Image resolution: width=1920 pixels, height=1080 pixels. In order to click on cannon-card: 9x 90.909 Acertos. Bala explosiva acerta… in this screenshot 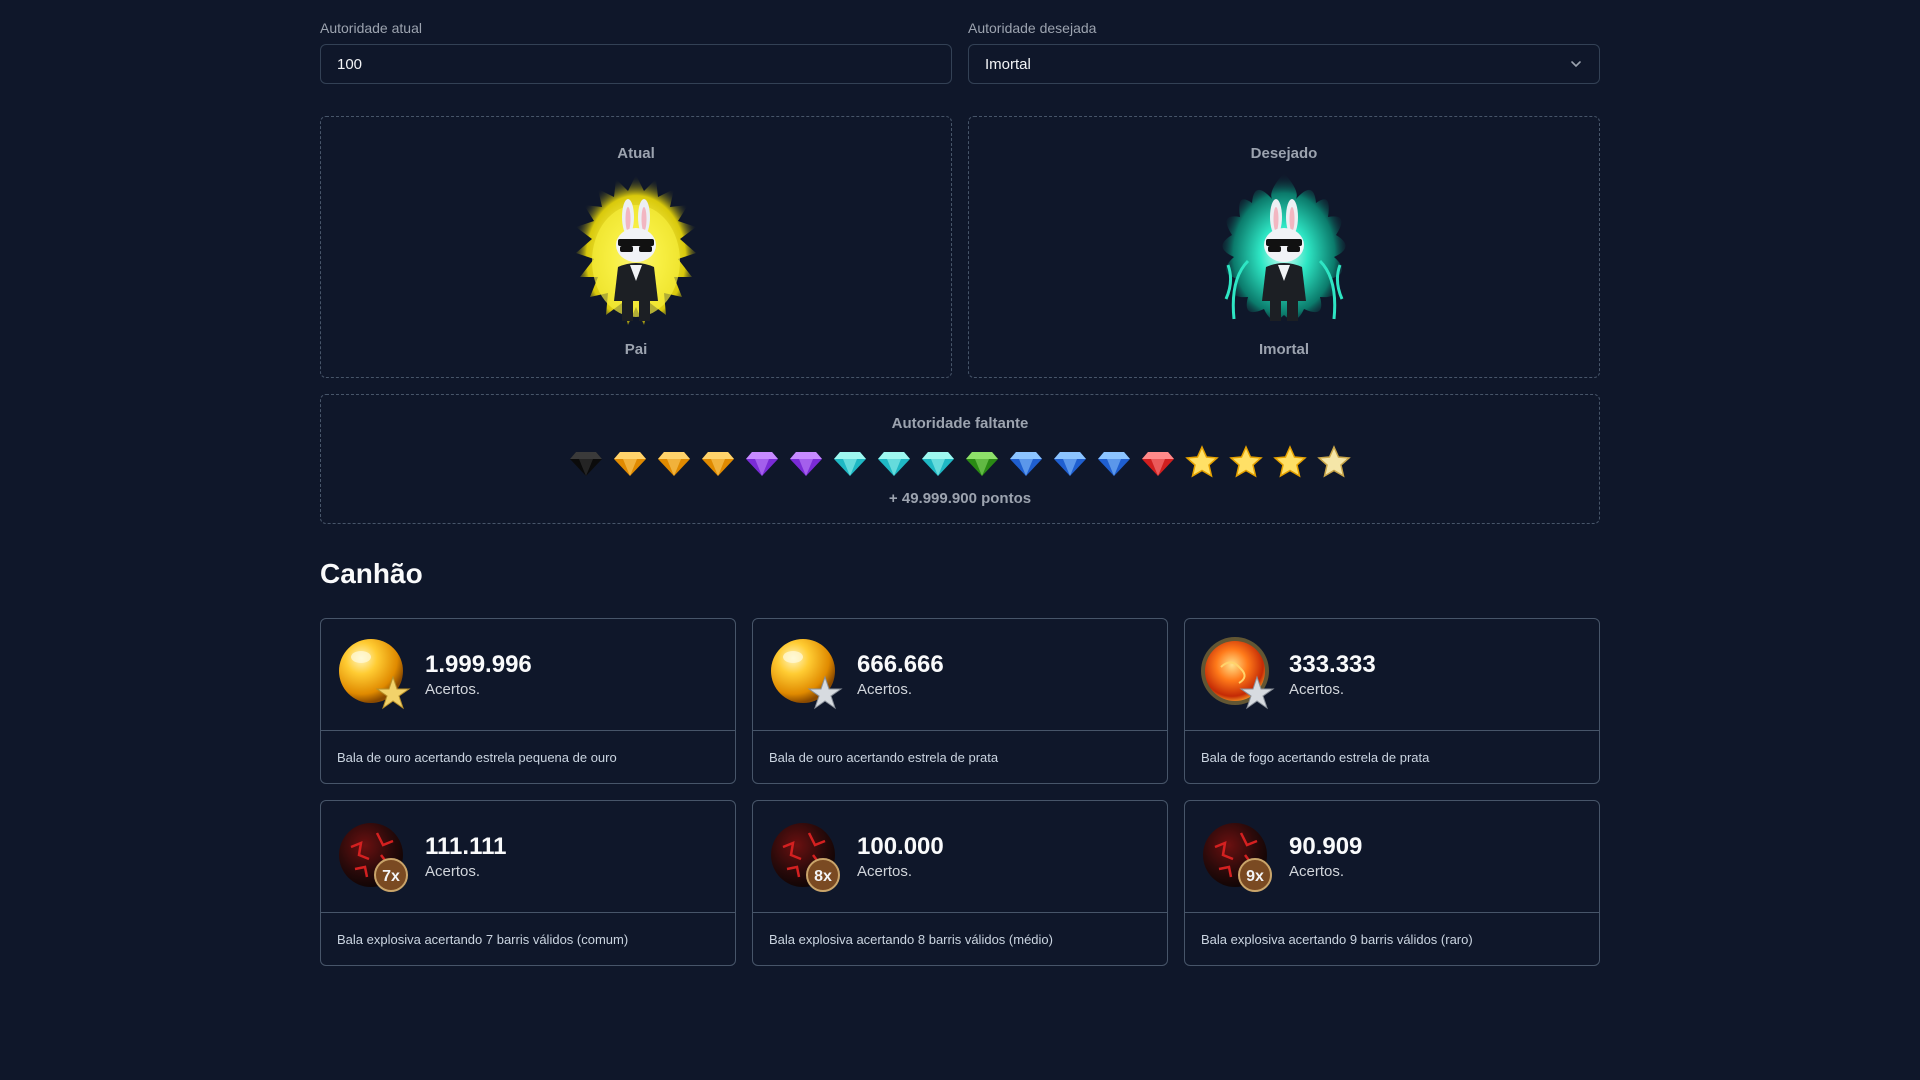, I will do `click(1392, 883)`.